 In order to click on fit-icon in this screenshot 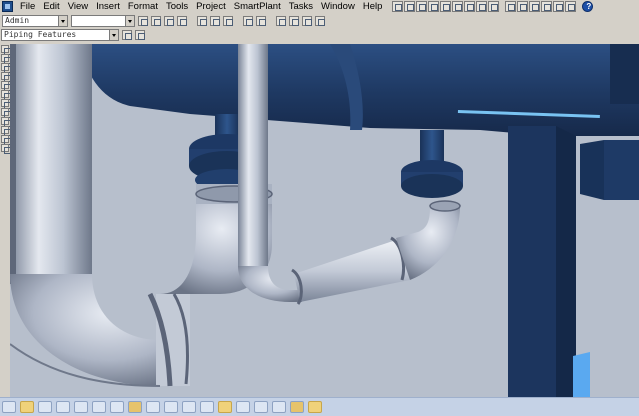, I will do `click(547, 6)`.